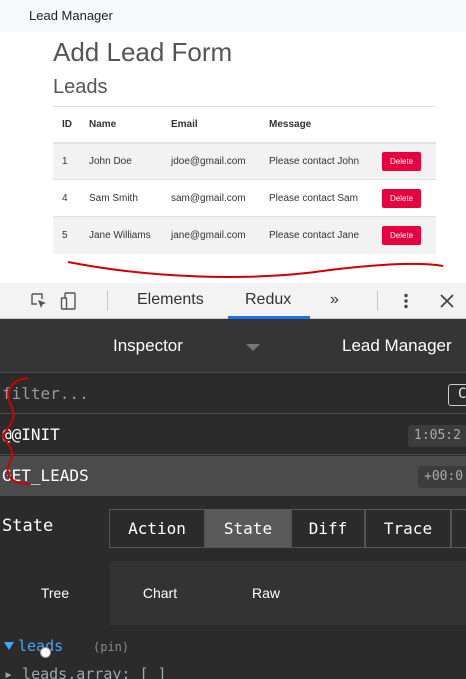 The width and height of the screenshot is (466, 679). What do you see at coordinates (211, 125) in the screenshot?
I see `header-email: Email` at bounding box center [211, 125].